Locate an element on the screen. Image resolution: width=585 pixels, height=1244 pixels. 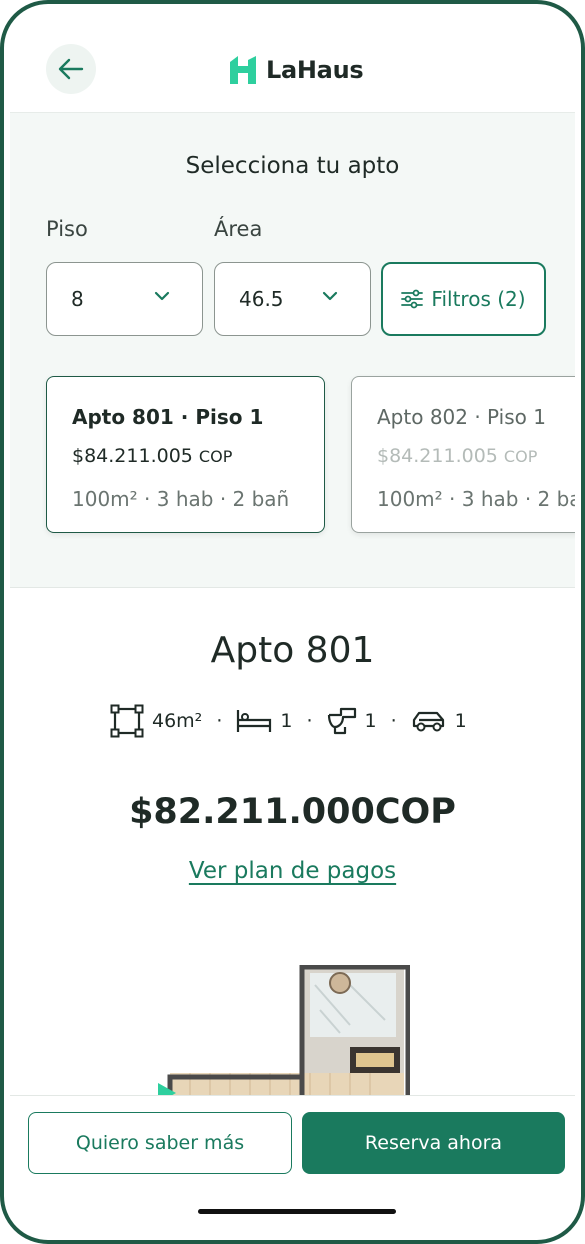
house-logo-icon is located at coordinates (243, 70).